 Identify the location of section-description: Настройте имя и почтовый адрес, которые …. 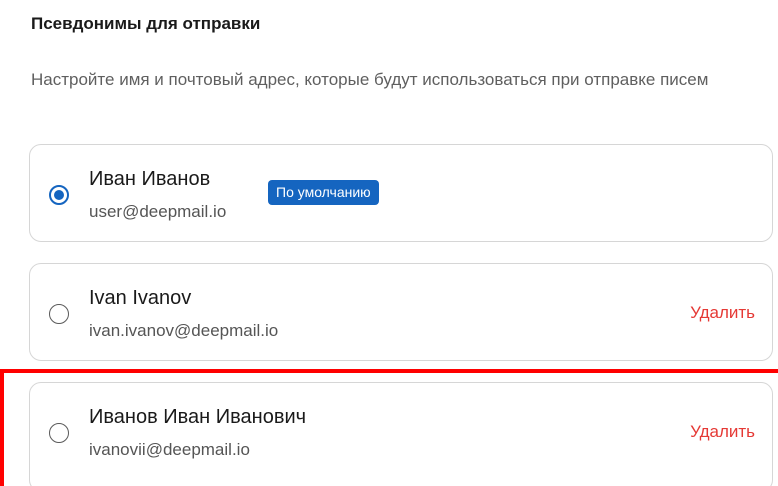
(370, 79).